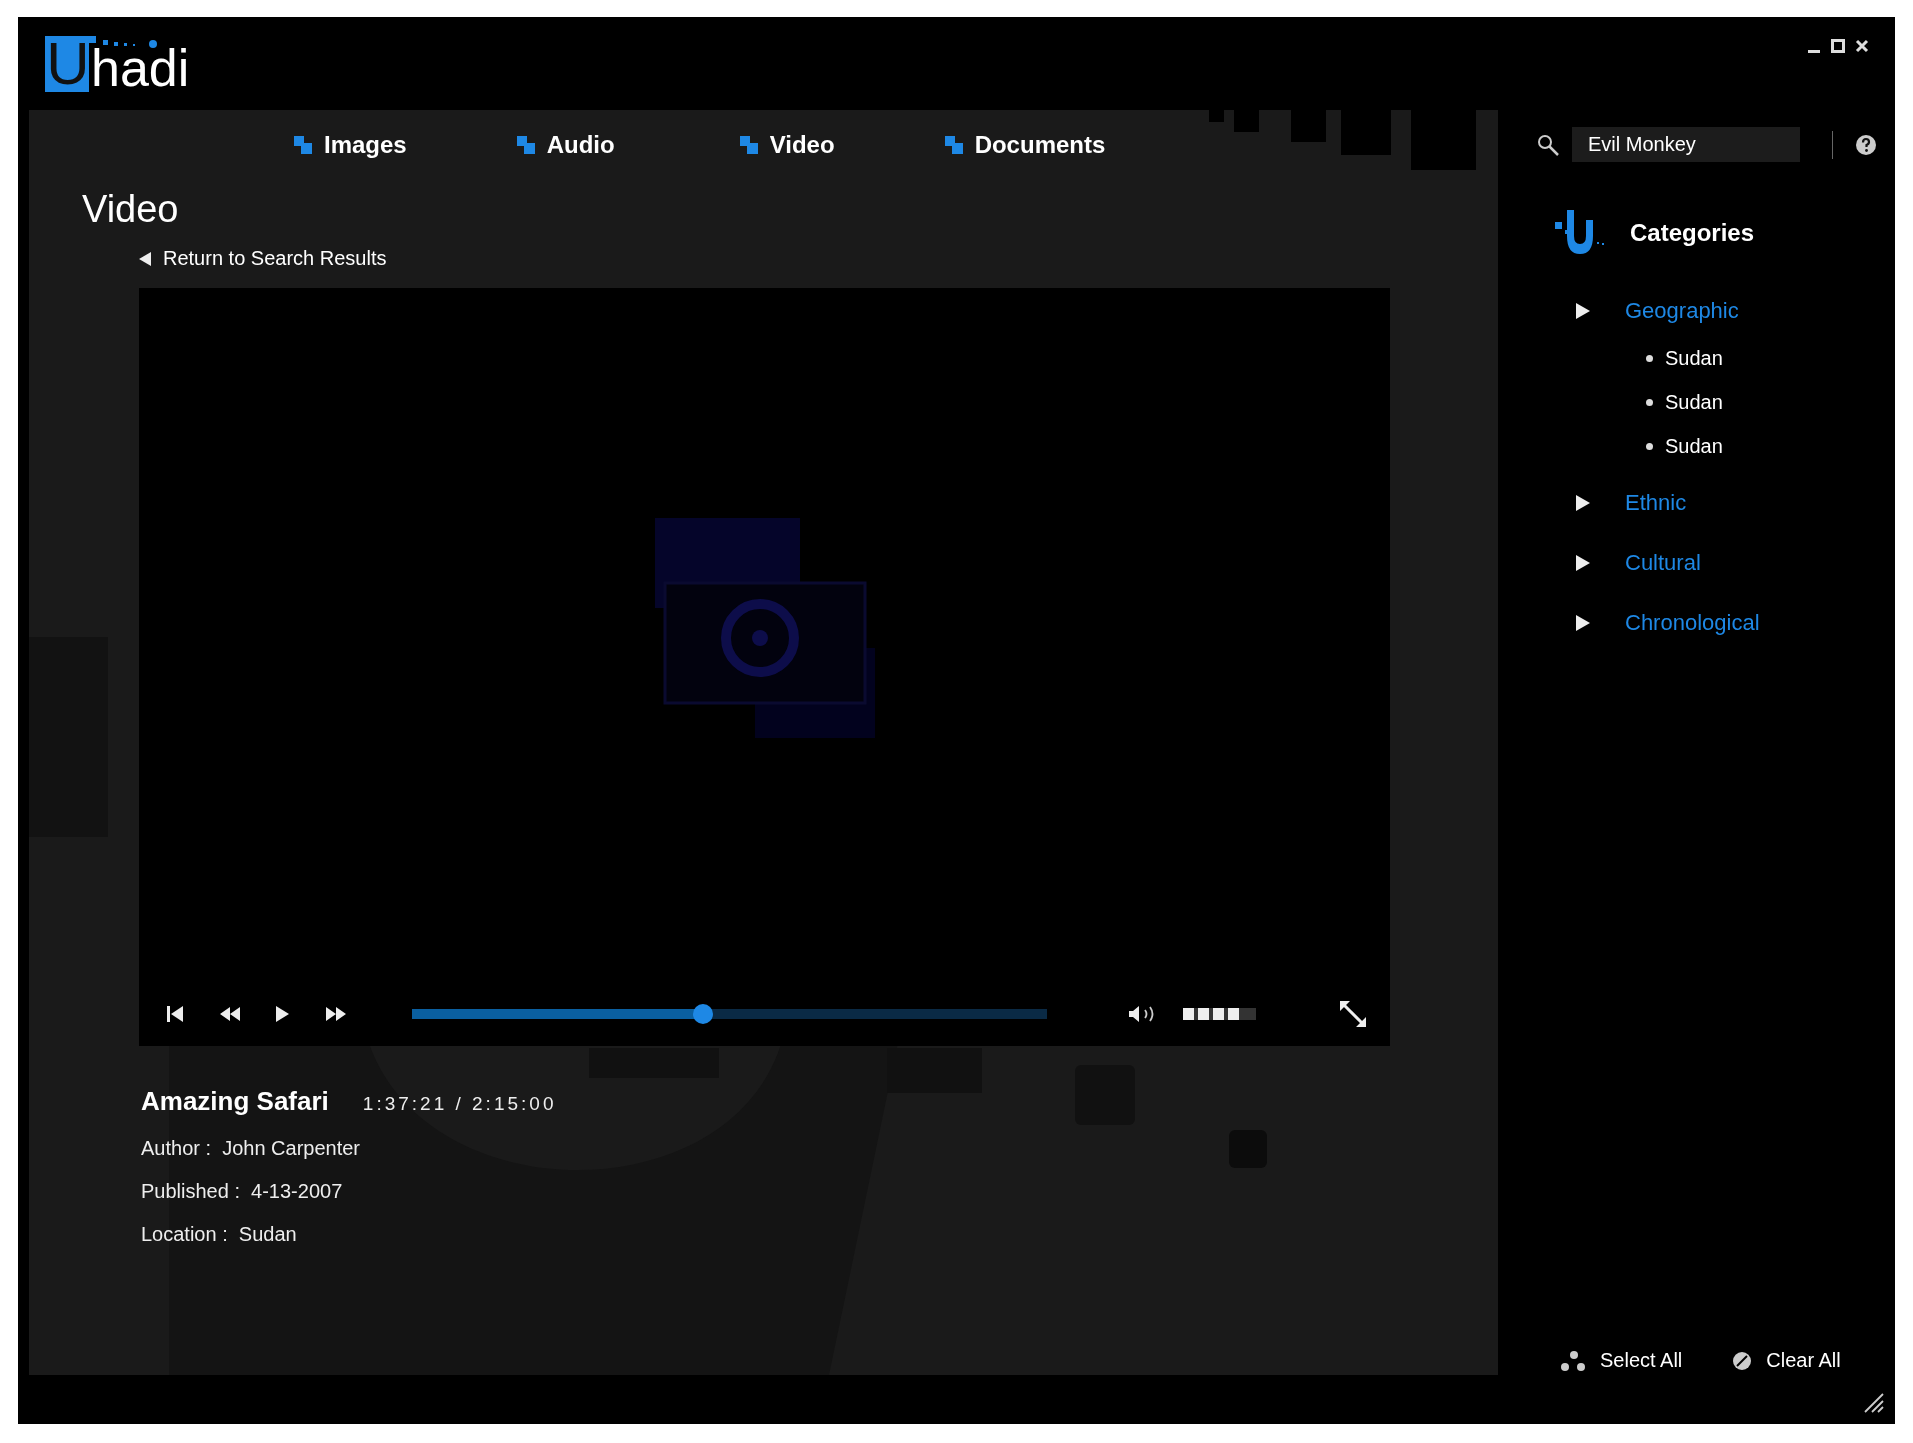  Describe the element at coordinates (1219, 1014) in the screenshot. I see `volume-track` at that location.